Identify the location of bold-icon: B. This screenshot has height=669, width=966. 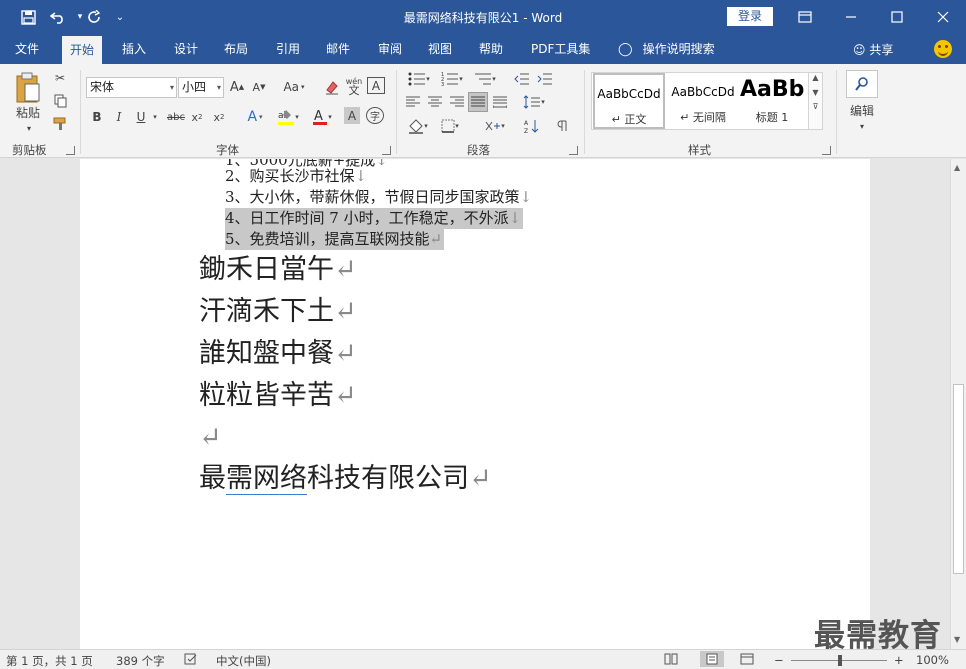
(97, 117).